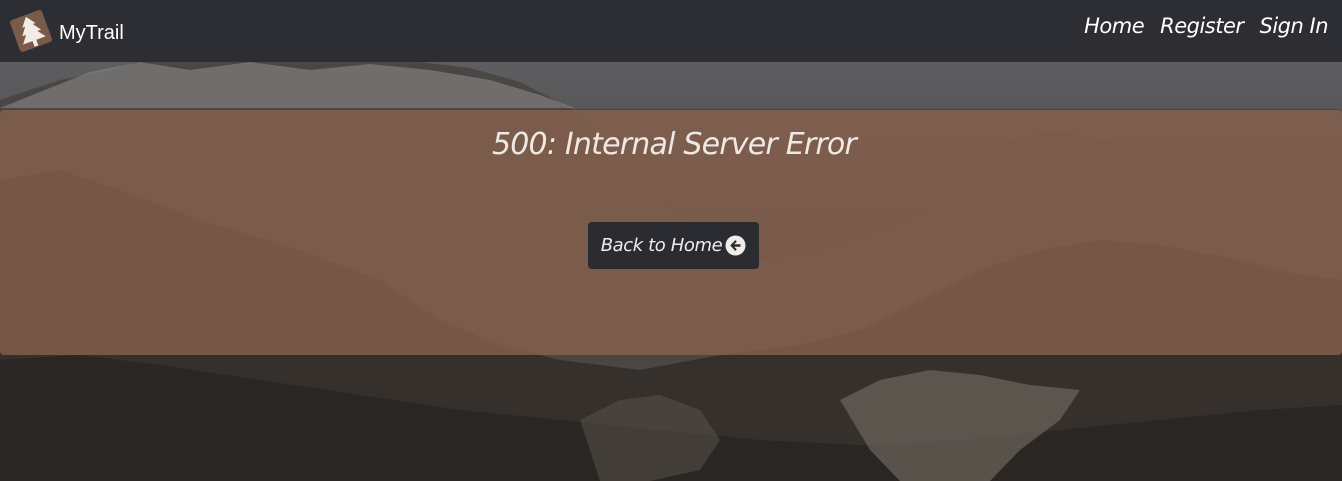 Image resolution: width=1342 pixels, height=481 pixels. I want to click on back-to-home-button: Back to Home, so click(673, 245).